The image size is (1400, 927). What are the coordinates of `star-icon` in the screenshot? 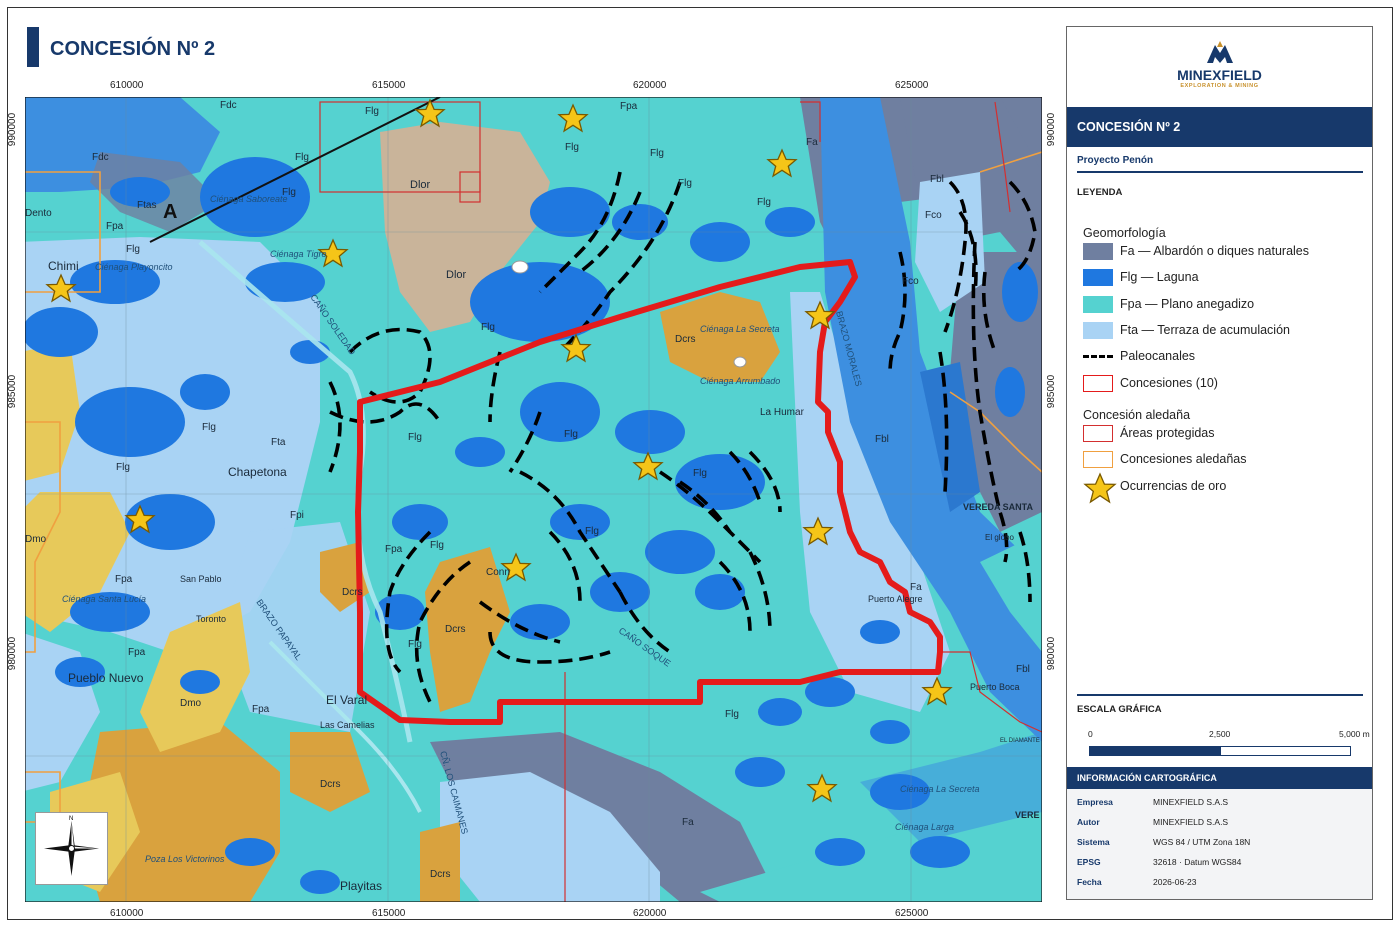 It's located at (1100, 487).